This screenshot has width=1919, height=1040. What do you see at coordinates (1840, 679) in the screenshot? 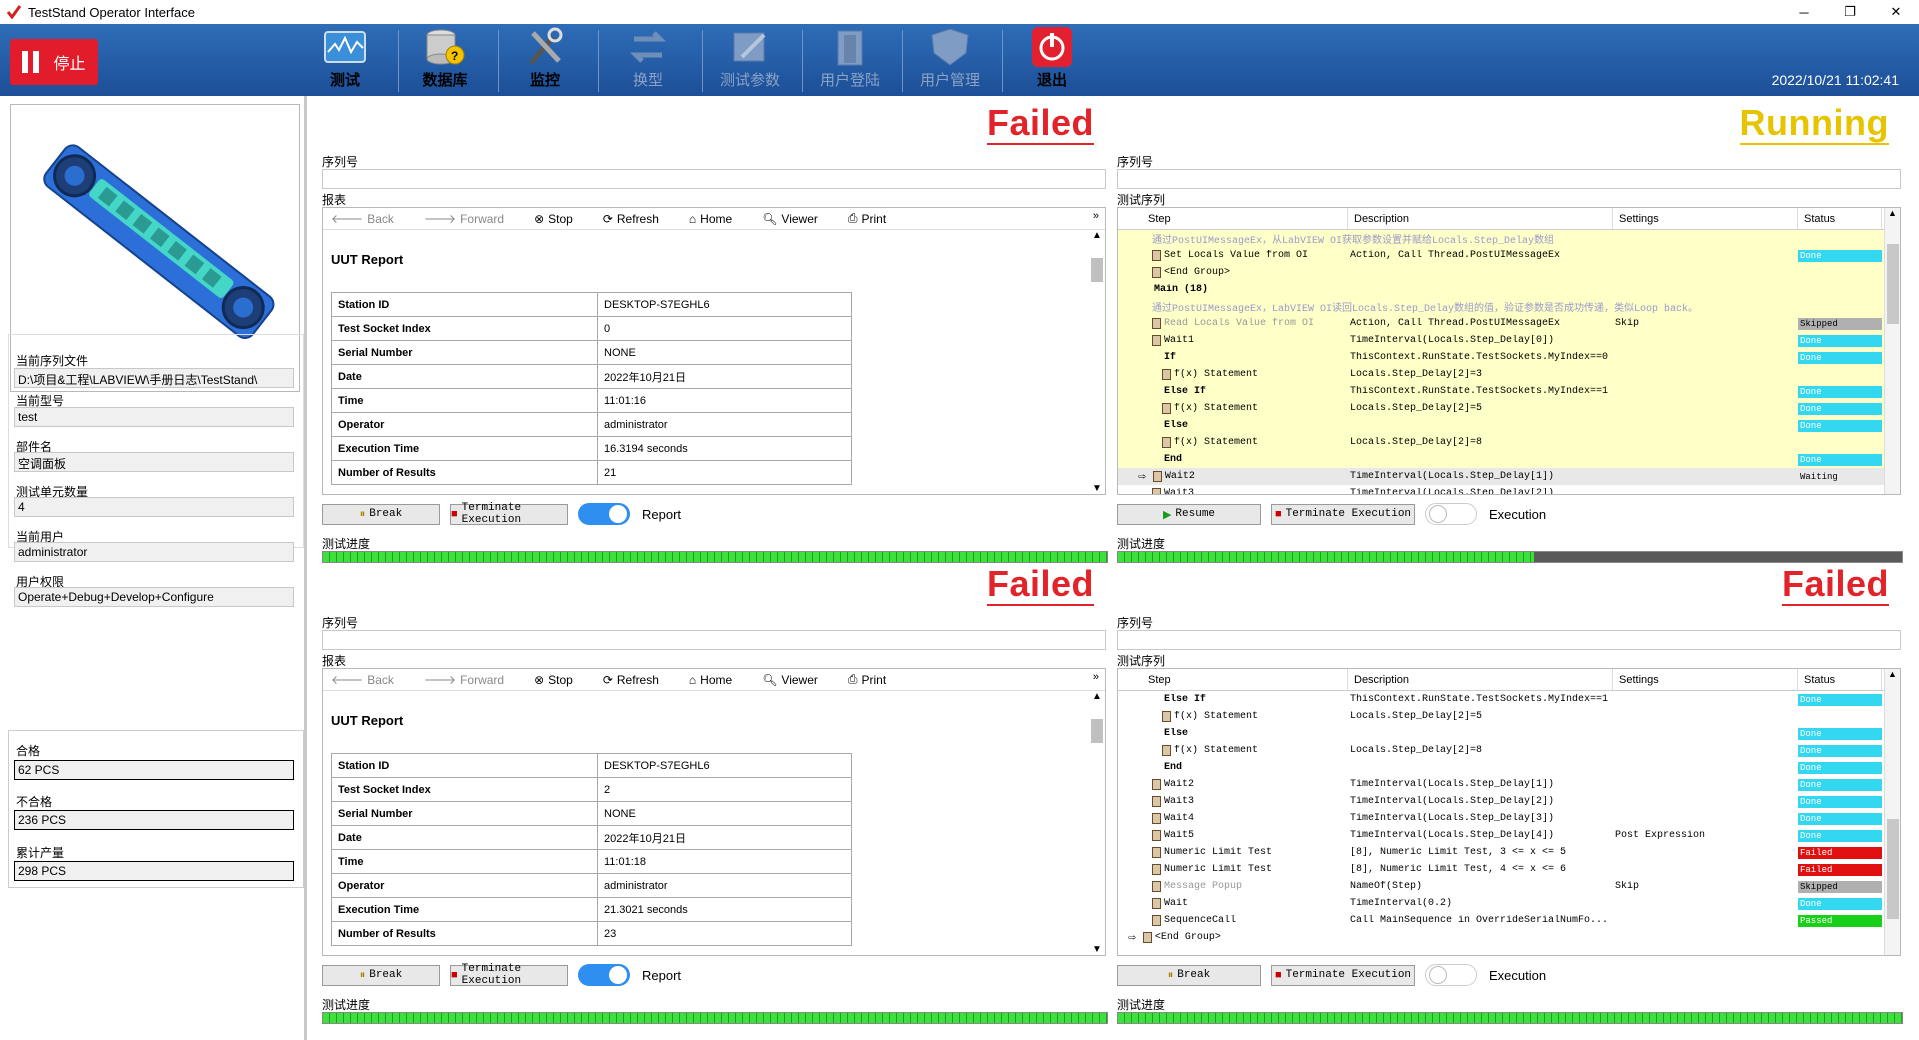
I see `col-status: Status` at bounding box center [1840, 679].